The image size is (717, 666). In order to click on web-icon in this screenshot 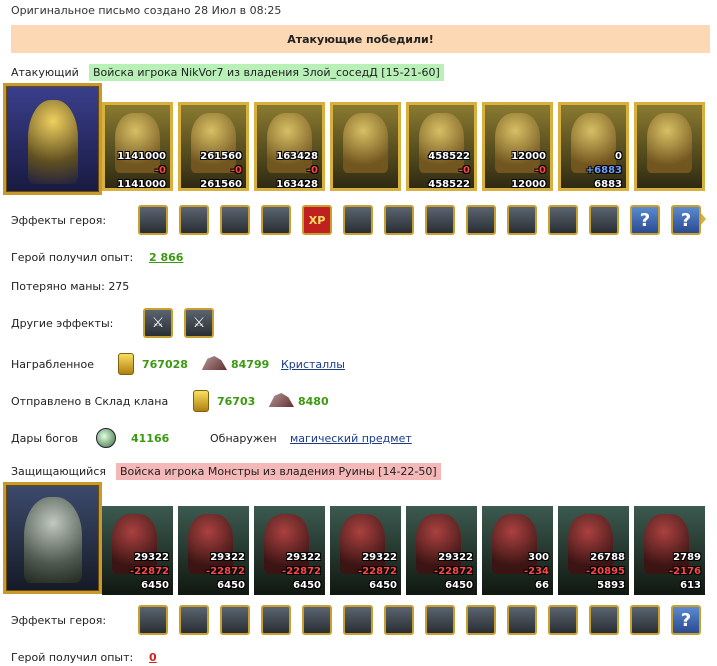, I will do `click(563, 220)`.